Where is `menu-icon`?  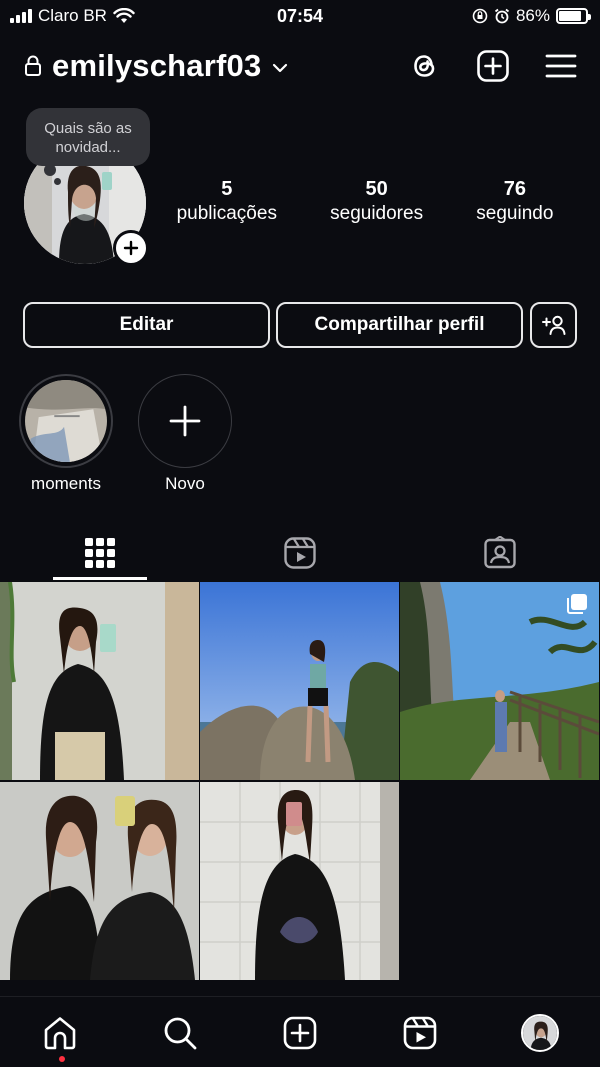 menu-icon is located at coordinates (561, 66).